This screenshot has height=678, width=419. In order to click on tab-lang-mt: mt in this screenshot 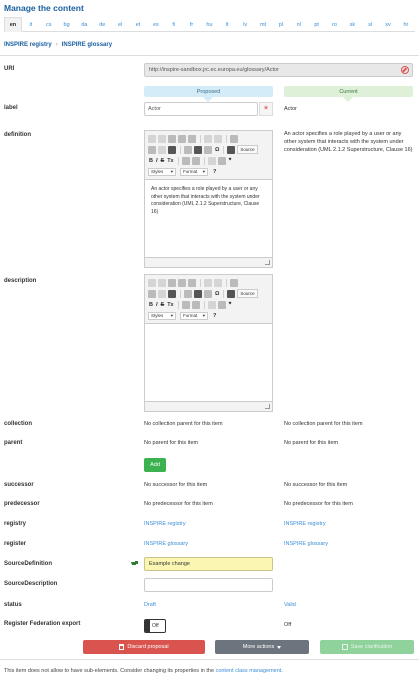, I will do `click(263, 24)`.